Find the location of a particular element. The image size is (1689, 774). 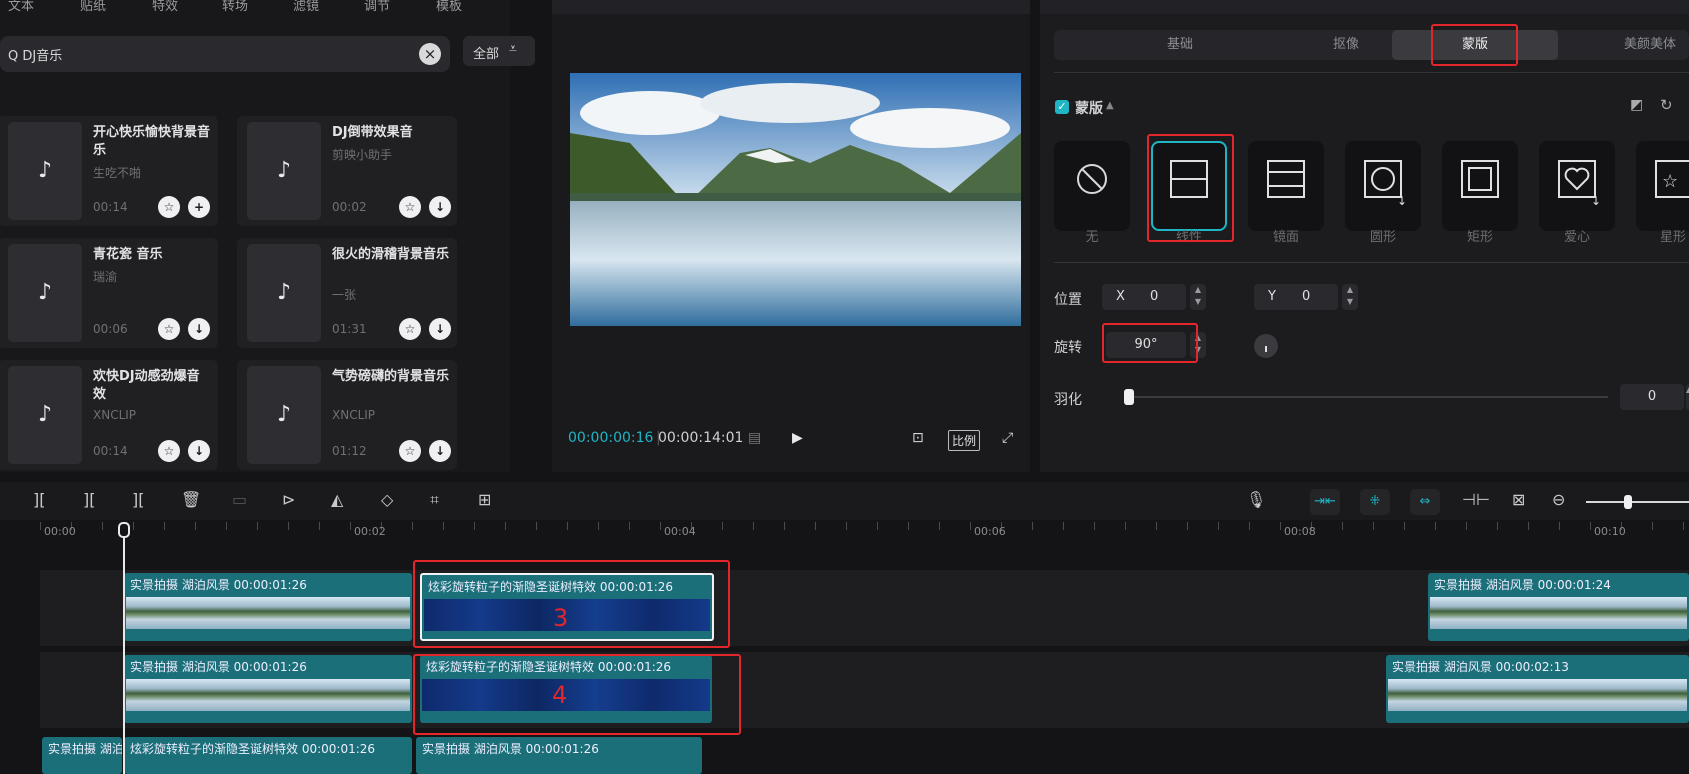

frame-grid-icon: ▤ is located at coordinates (754, 438).